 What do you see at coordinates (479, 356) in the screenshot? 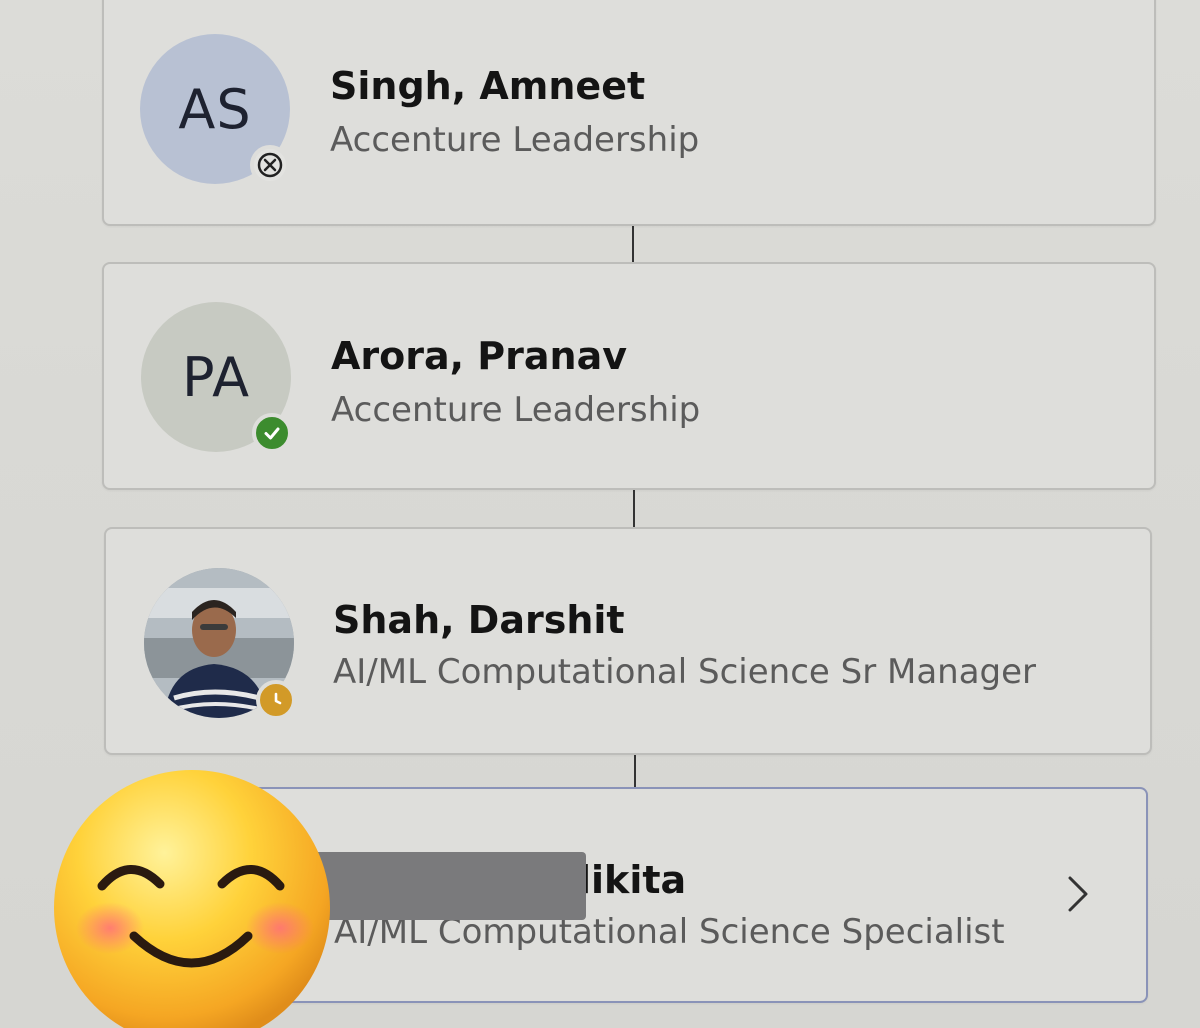
I see `person-name: Arora, Pranav` at bounding box center [479, 356].